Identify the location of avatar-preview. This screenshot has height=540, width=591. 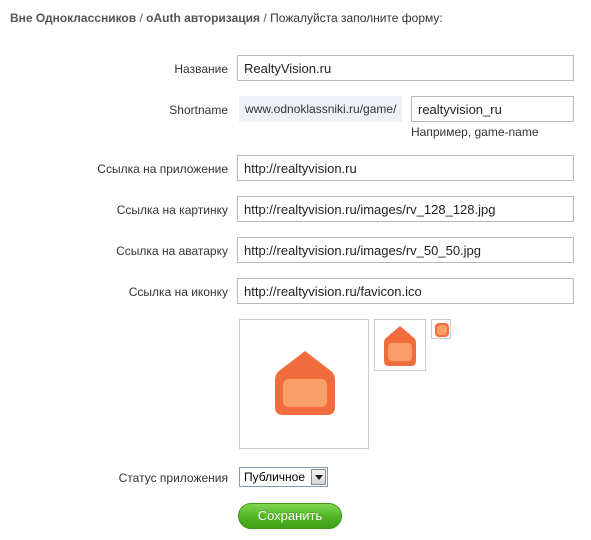
(400, 345).